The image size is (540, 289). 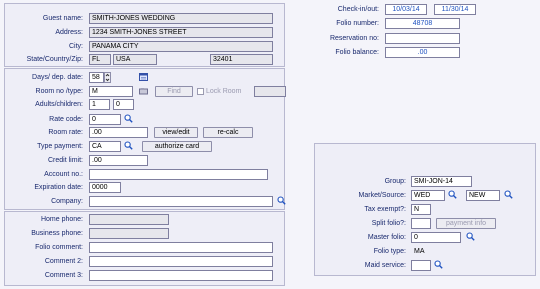 I want to click on days-dep-label: Days/ dep. date:, so click(x=57, y=77).